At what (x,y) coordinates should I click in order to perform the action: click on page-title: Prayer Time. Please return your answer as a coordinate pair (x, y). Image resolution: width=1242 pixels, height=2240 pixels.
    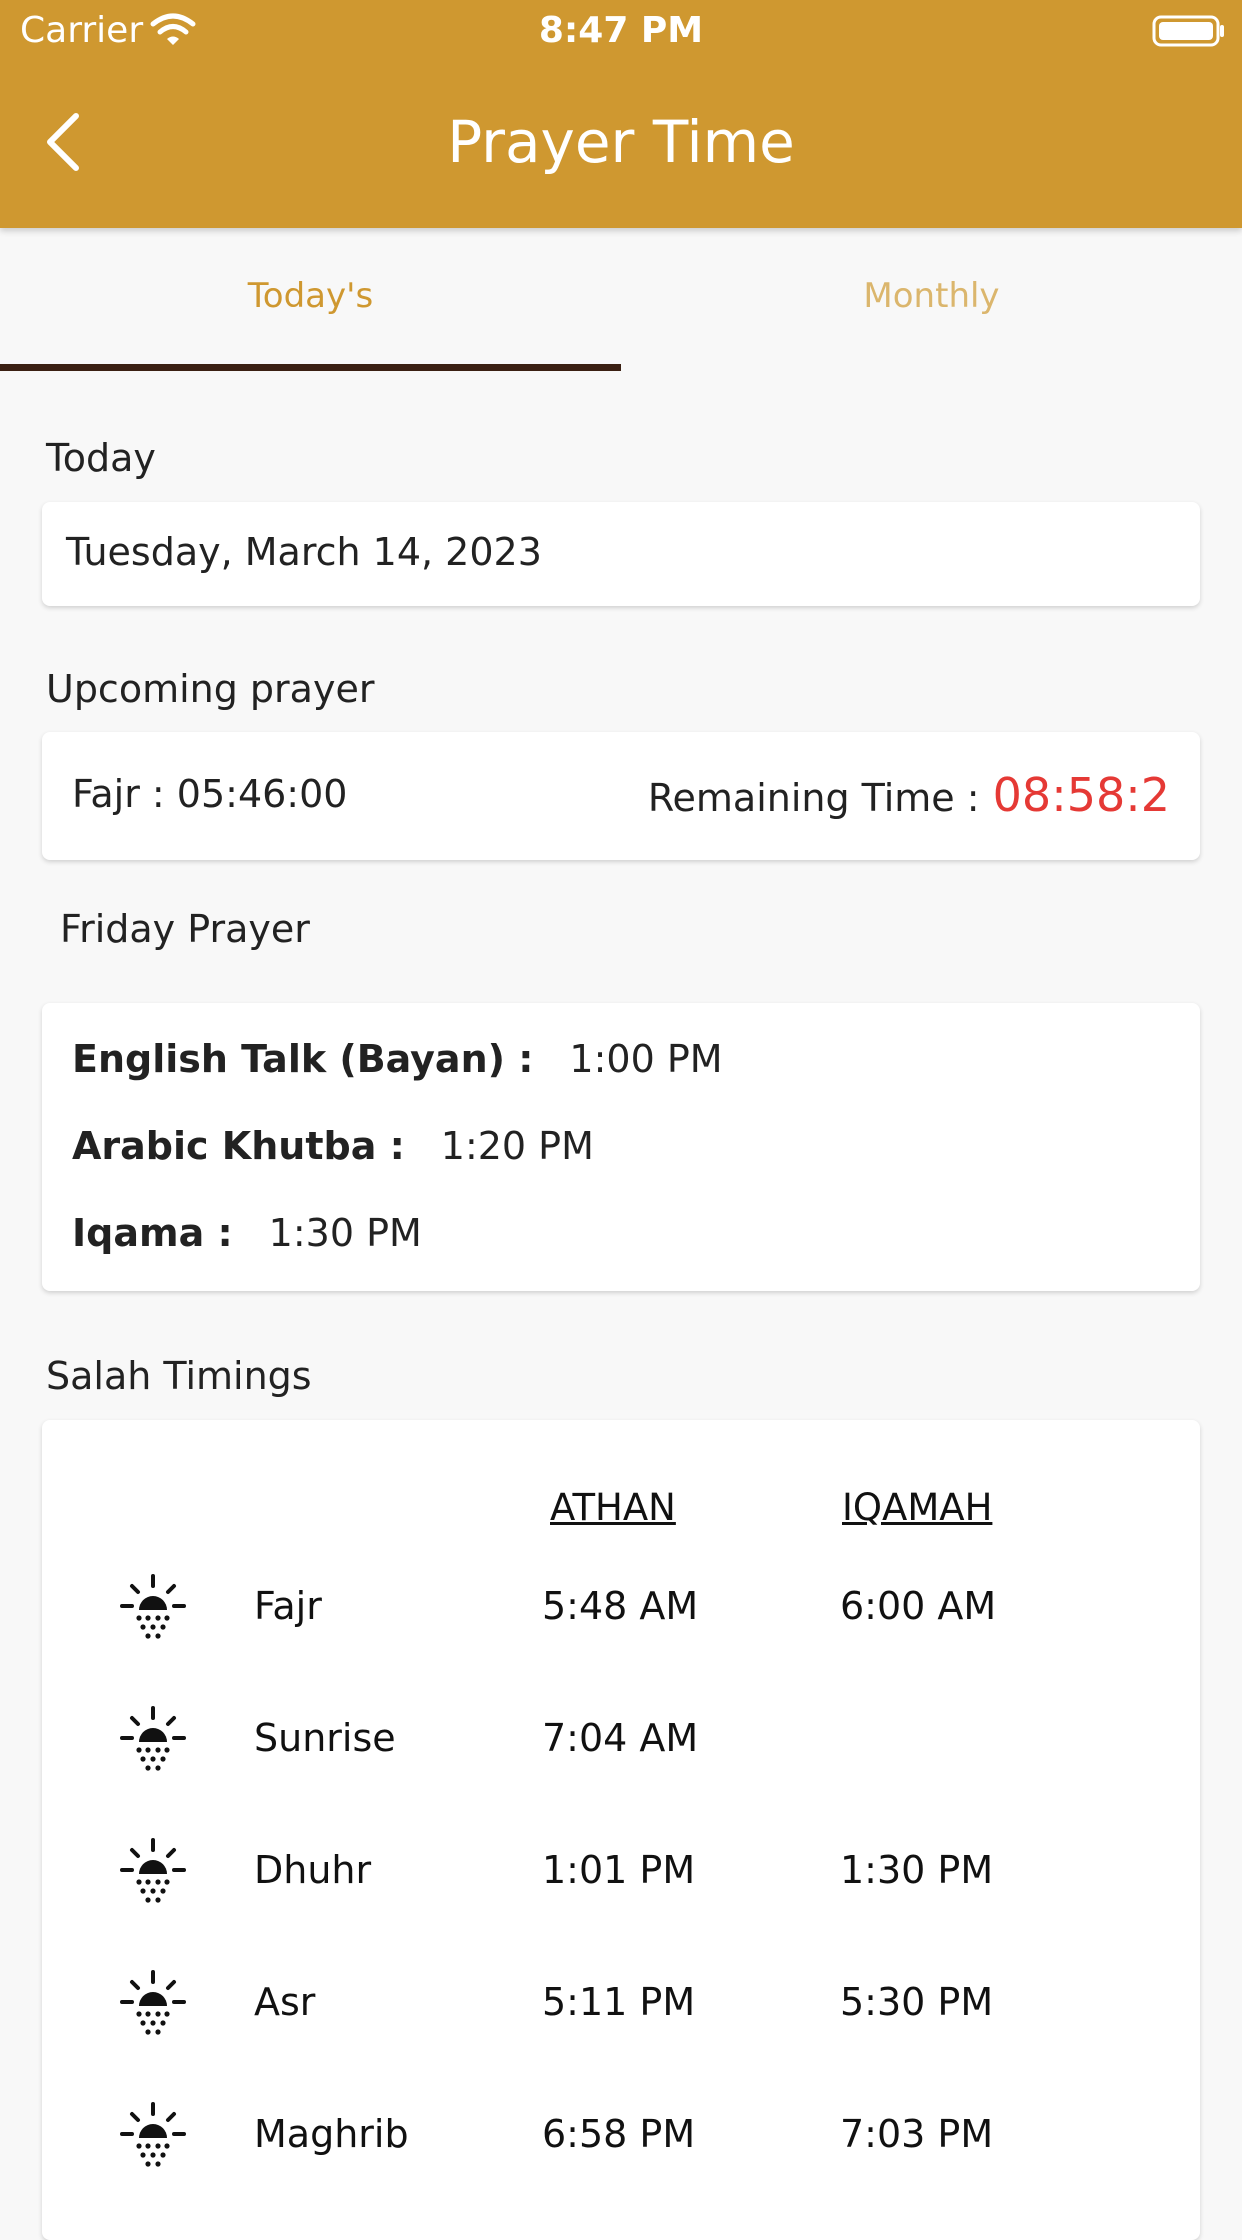
    Looking at the image, I should click on (621, 142).